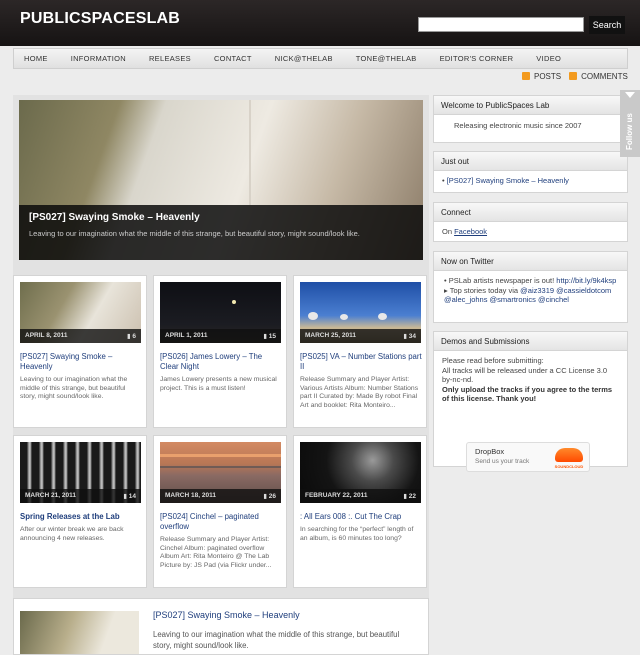 This screenshot has height=655, width=640. Describe the element at coordinates (548, 58) in the screenshot. I see `nav-video: VIDEO` at that location.